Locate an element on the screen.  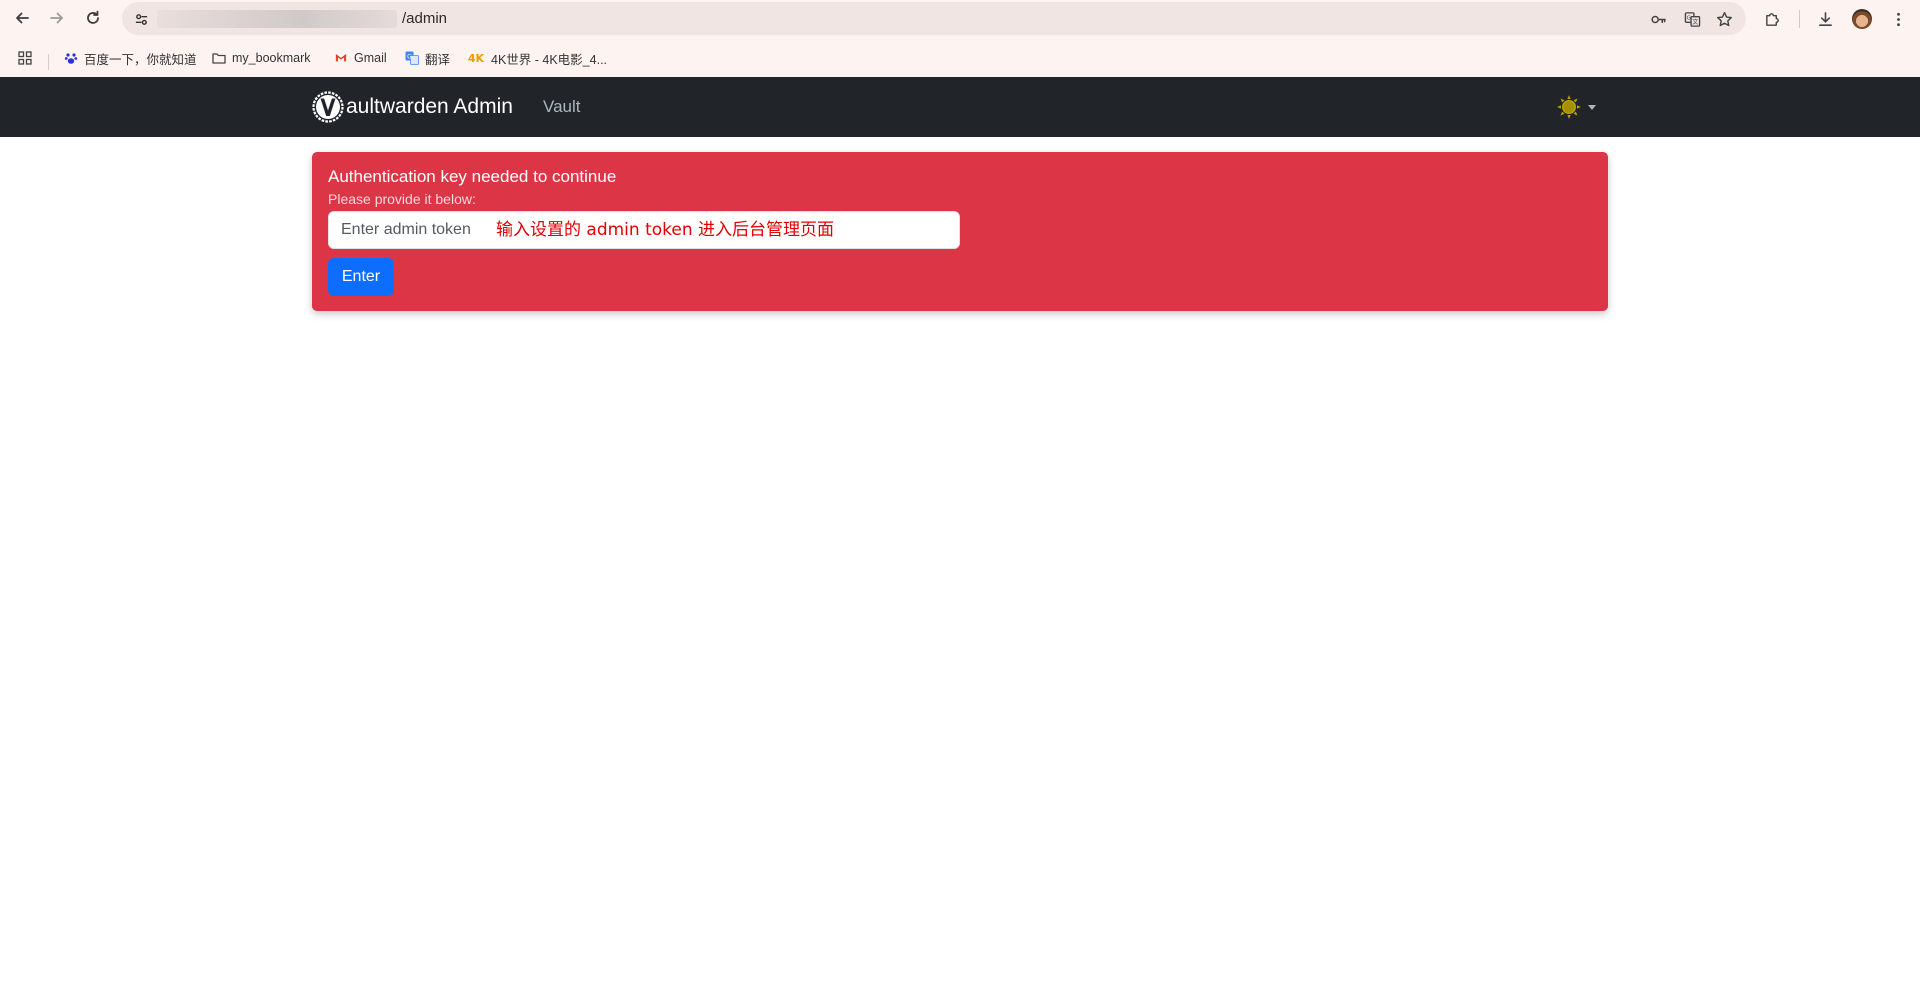
translate-button: 文G is located at coordinates (1692, 19).